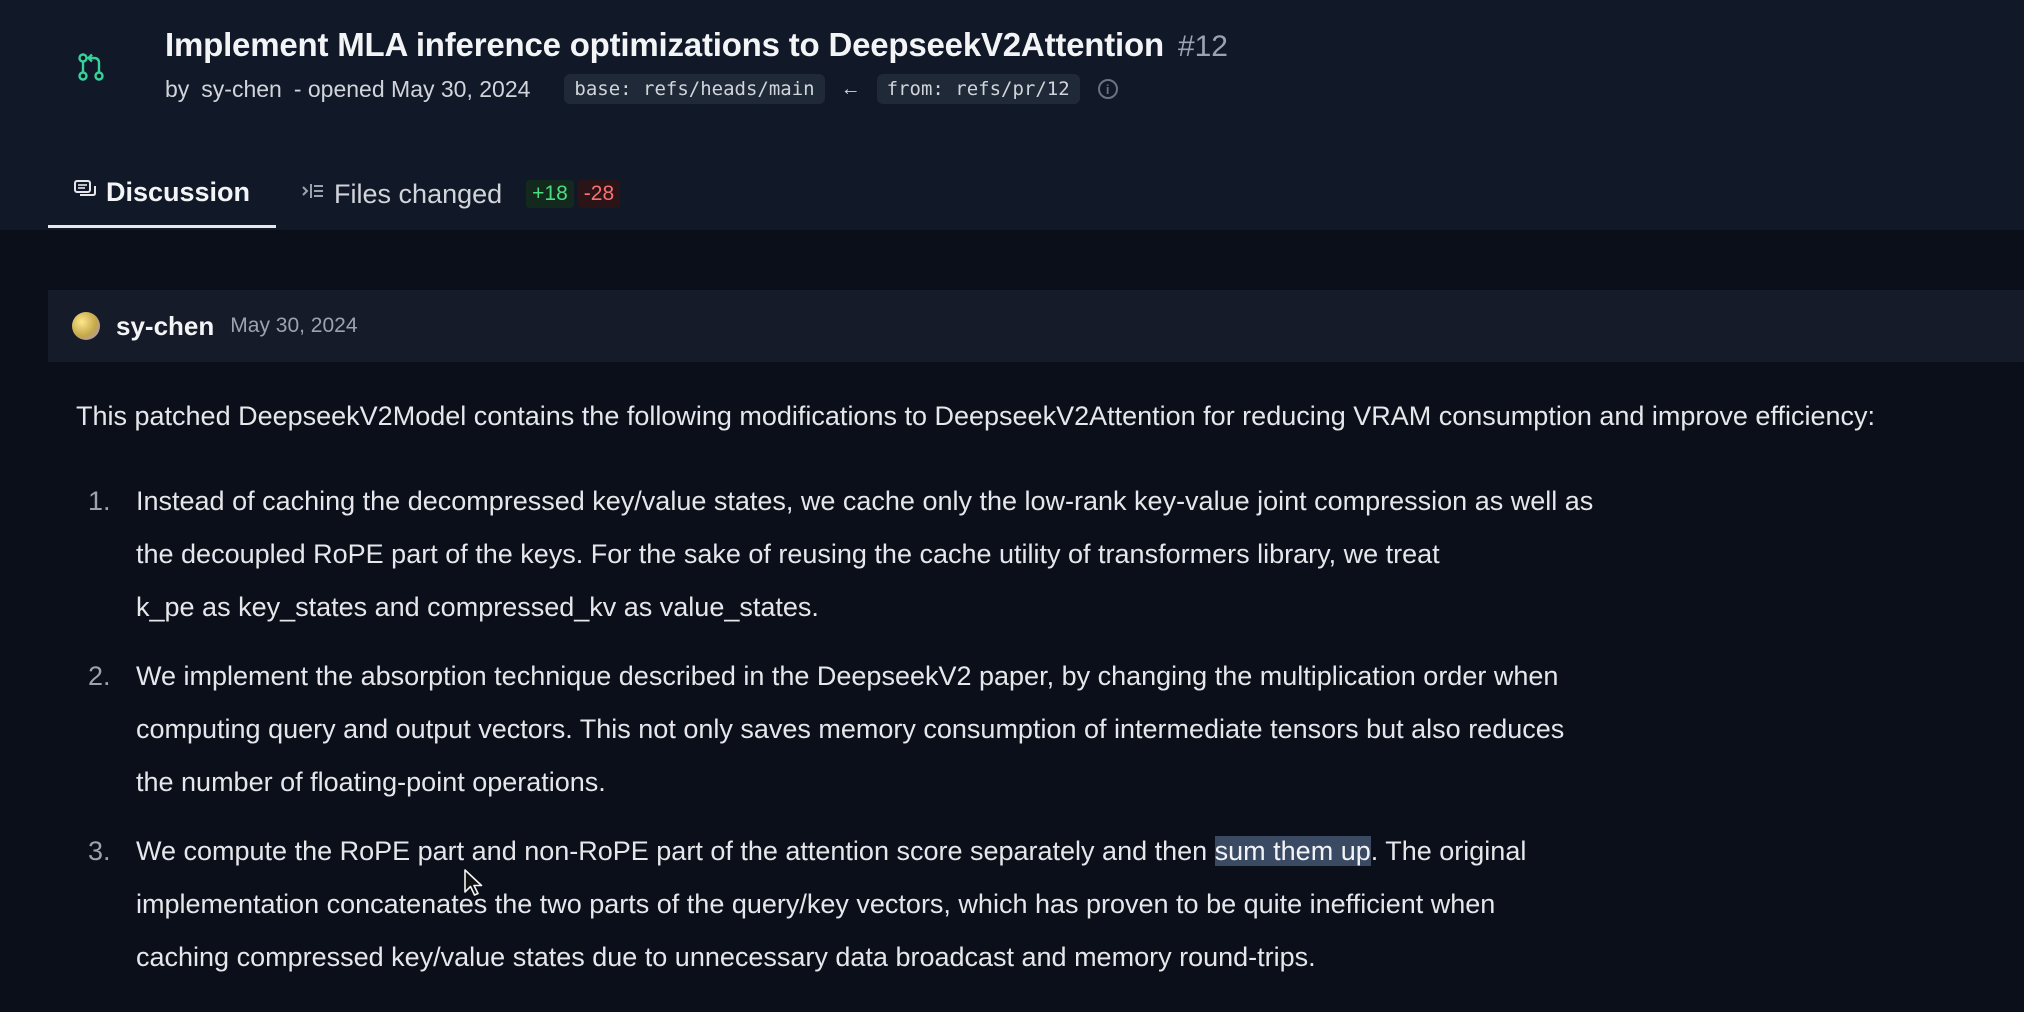 The width and height of the screenshot is (2024, 1012). What do you see at coordinates (99, 501) in the screenshot?
I see `list-number: 1.` at bounding box center [99, 501].